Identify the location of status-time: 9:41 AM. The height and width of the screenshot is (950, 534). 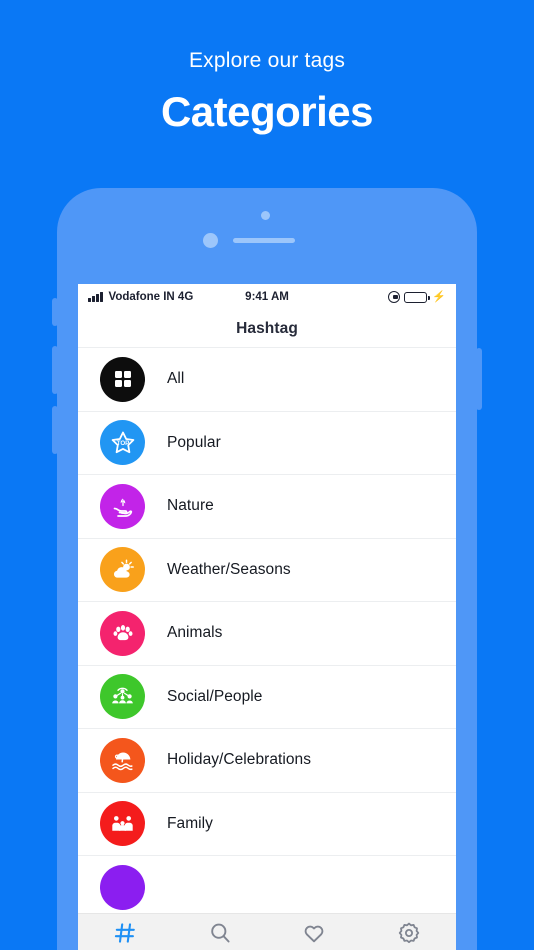
(267, 297).